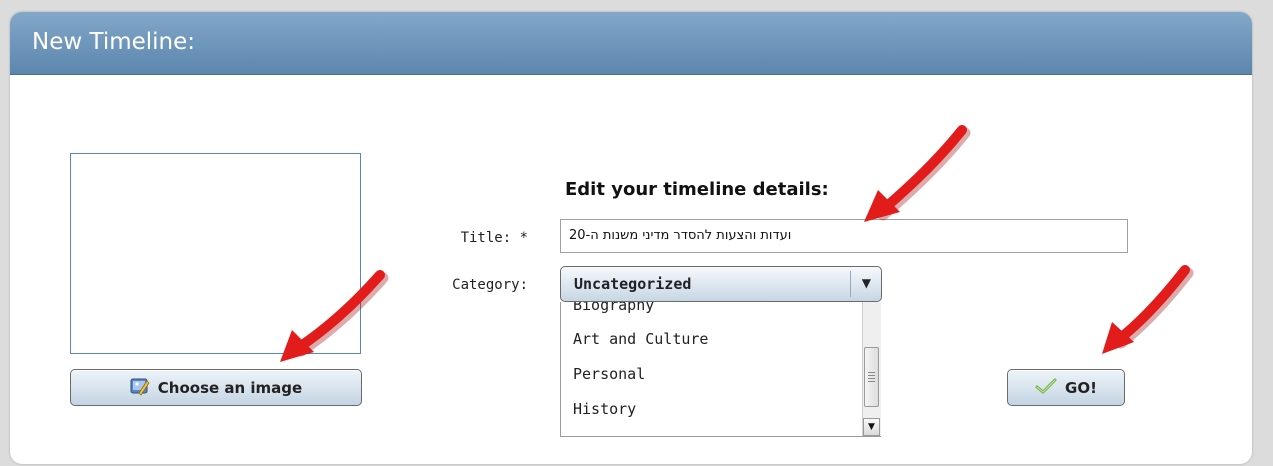 The height and width of the screenshot is (466, 1273). I want to click on annotation-arrow-go, so click(1148, 309).